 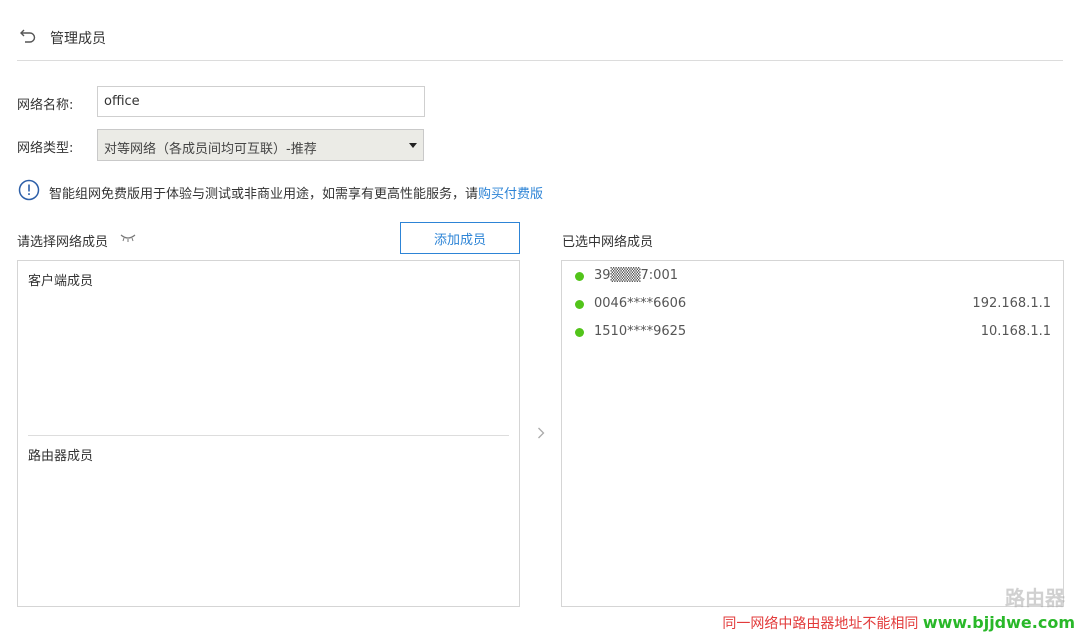 What do you see at coordinates (128, 238) in the screenshot?
I see `eye-closed-icon` at bounding box center [128, 238].